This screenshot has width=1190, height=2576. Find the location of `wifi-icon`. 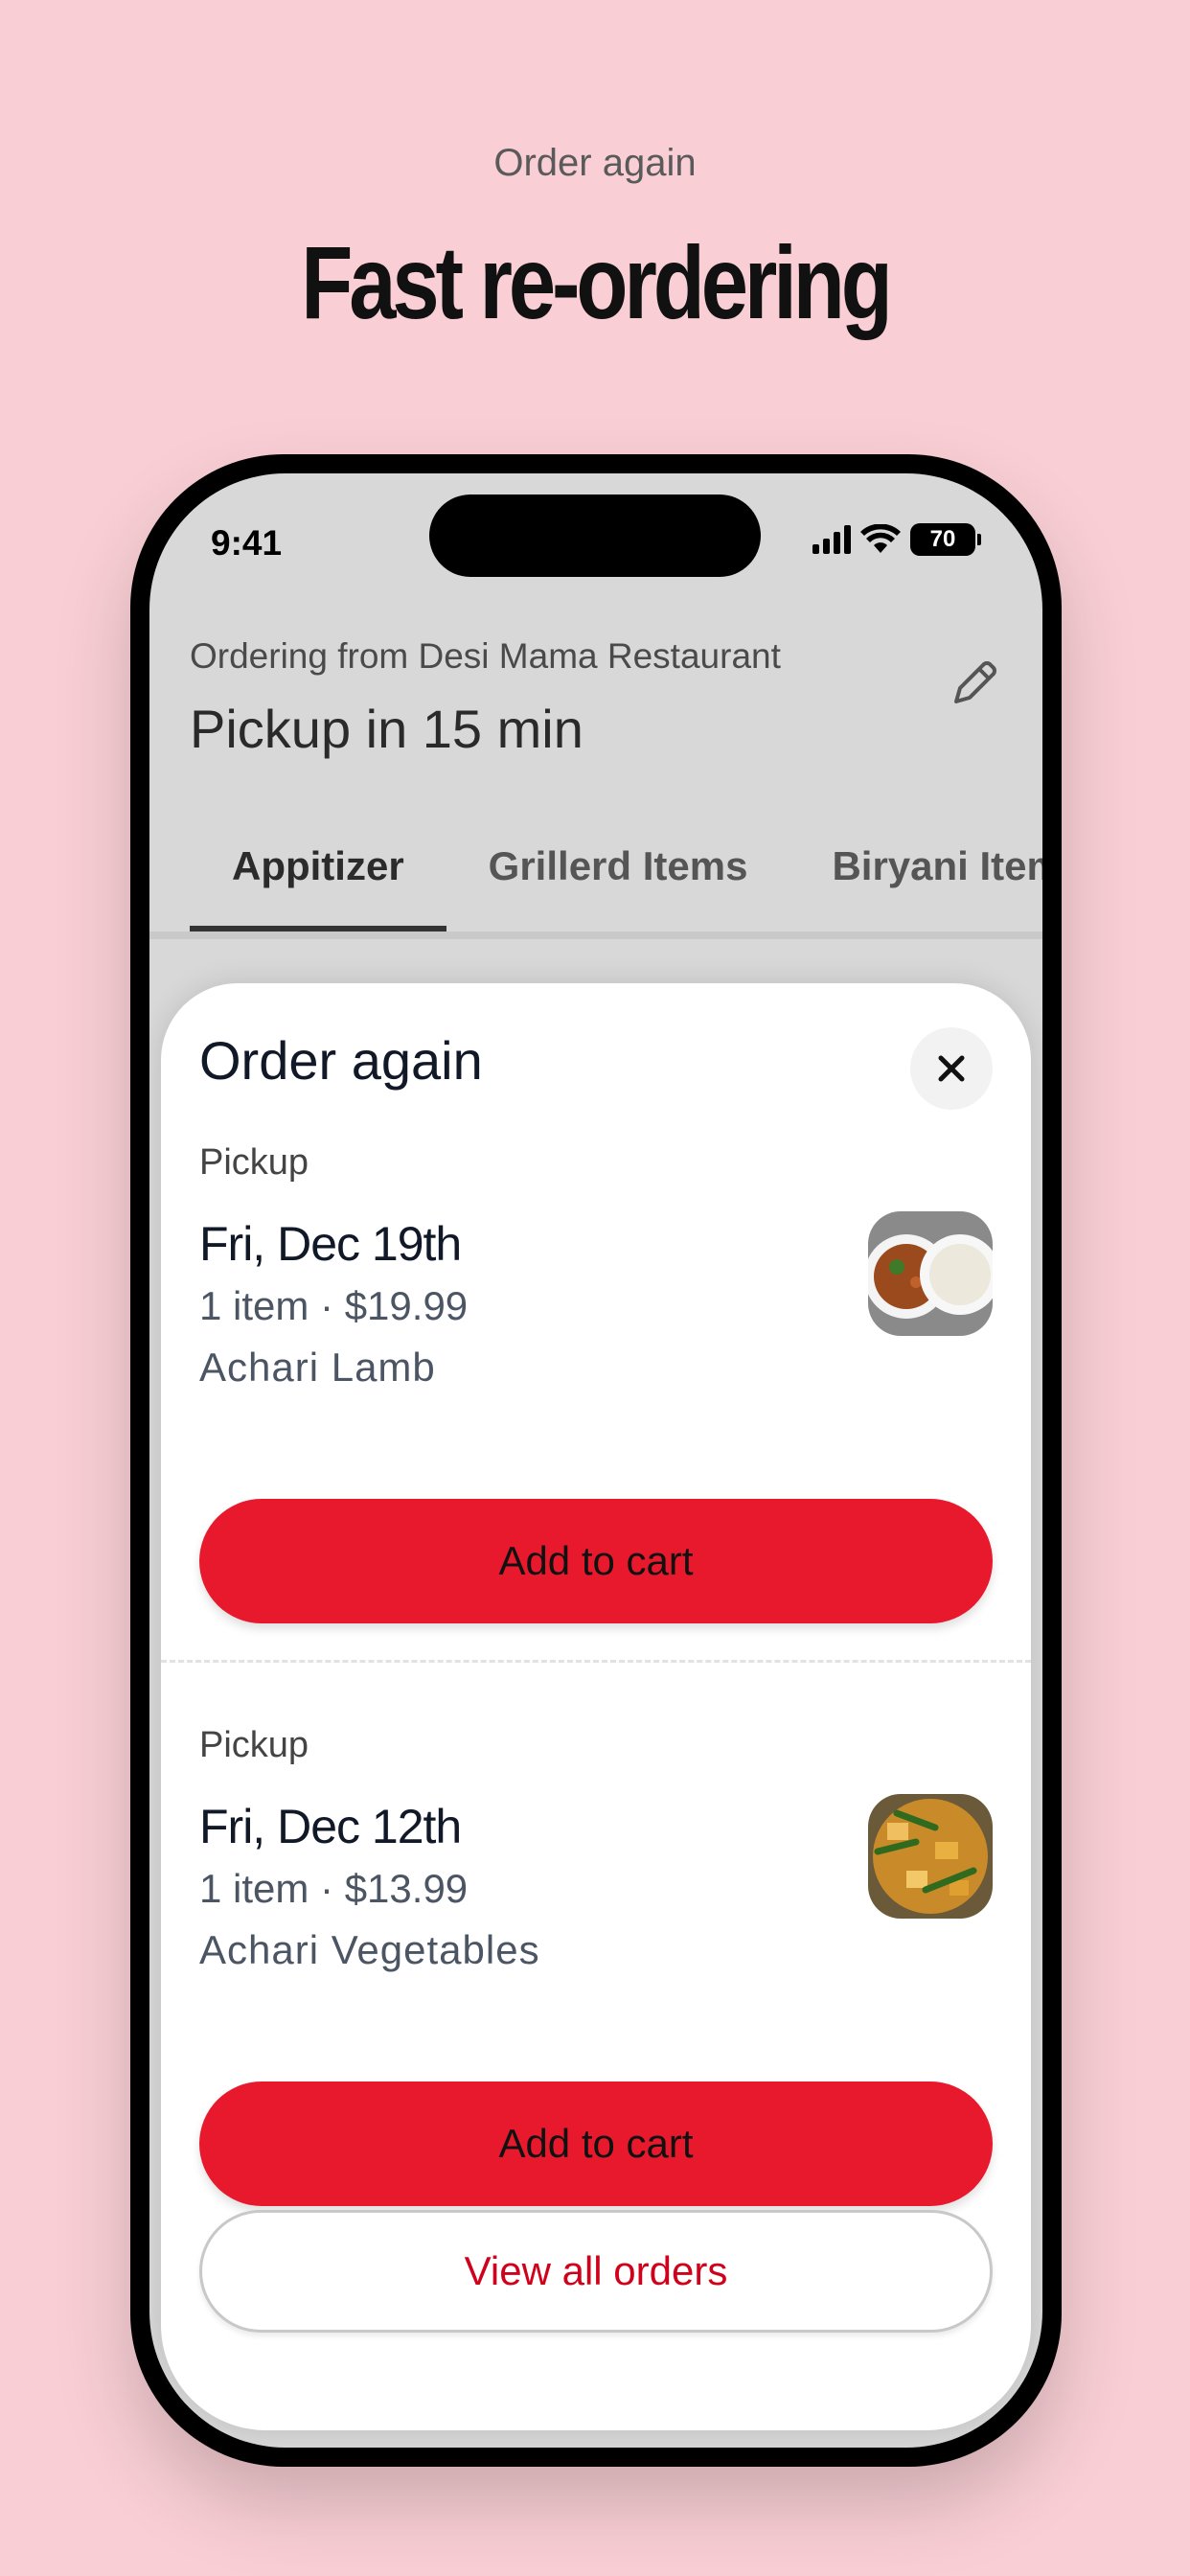

wifi-icon is located at coordinates (881, 538).